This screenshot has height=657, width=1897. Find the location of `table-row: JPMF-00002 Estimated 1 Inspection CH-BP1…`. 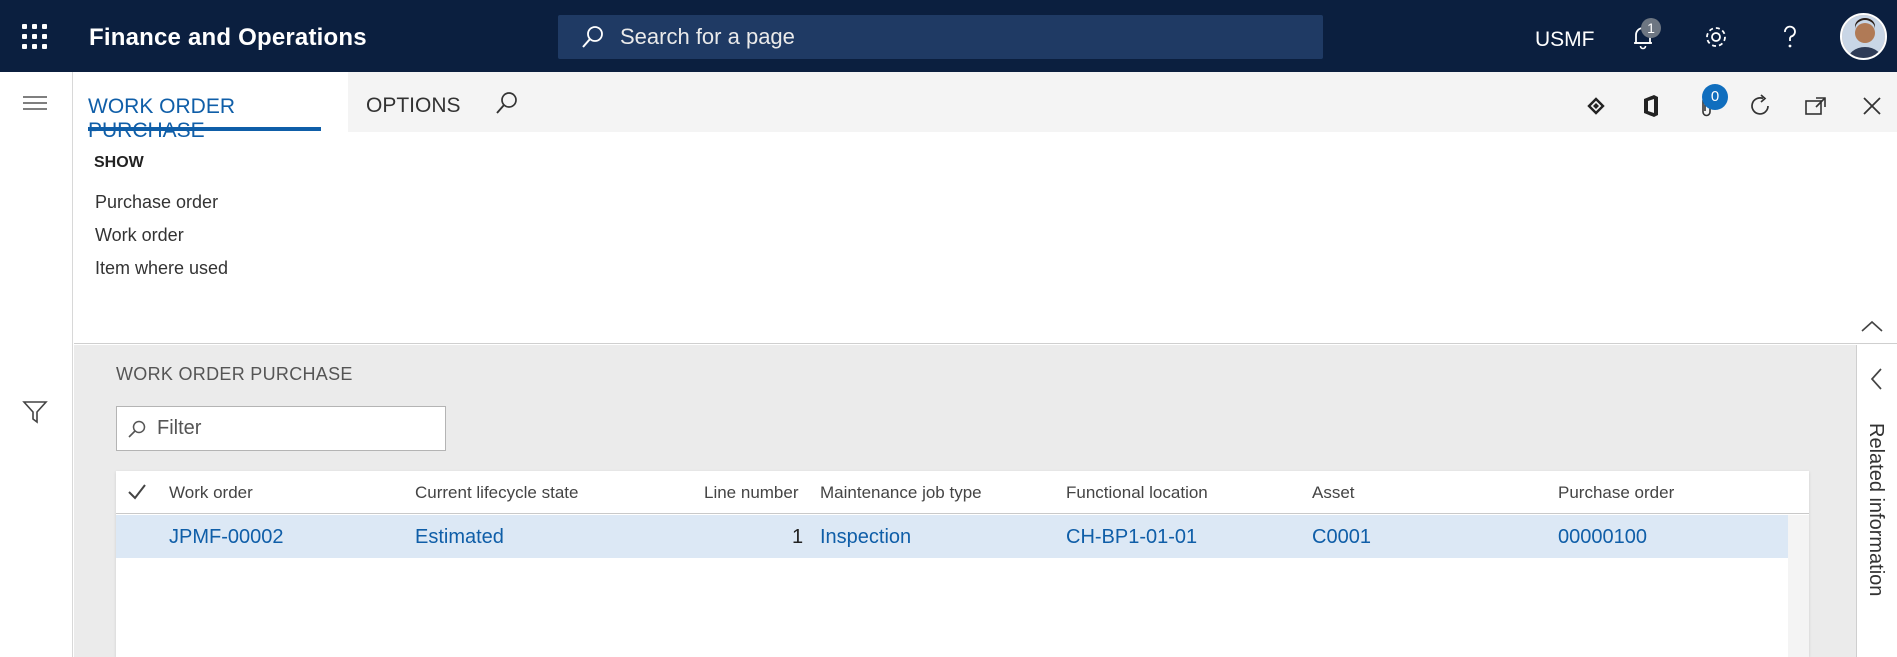

table-row: JPMF-00002 Estimated 1 Inspection CH-BP1… is located at coordinates (952, 536).